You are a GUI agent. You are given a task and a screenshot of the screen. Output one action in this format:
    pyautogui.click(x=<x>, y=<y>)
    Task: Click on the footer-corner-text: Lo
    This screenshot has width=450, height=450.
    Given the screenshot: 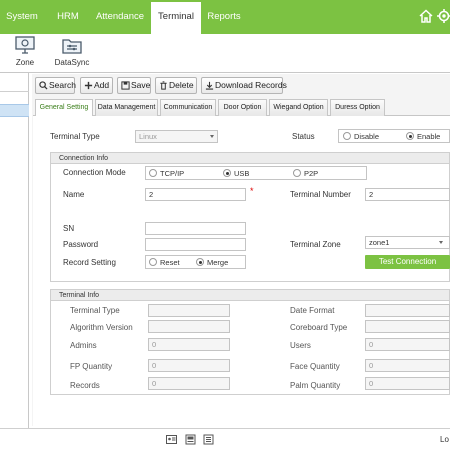 What is the action you would take?
    pyautogui.click(x=444, y=439)
    